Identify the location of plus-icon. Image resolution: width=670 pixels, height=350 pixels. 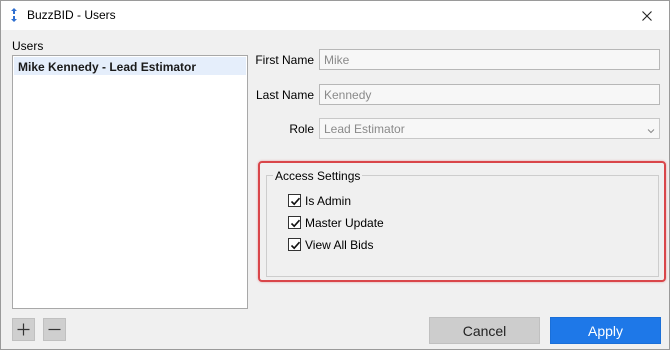
(23, 329).